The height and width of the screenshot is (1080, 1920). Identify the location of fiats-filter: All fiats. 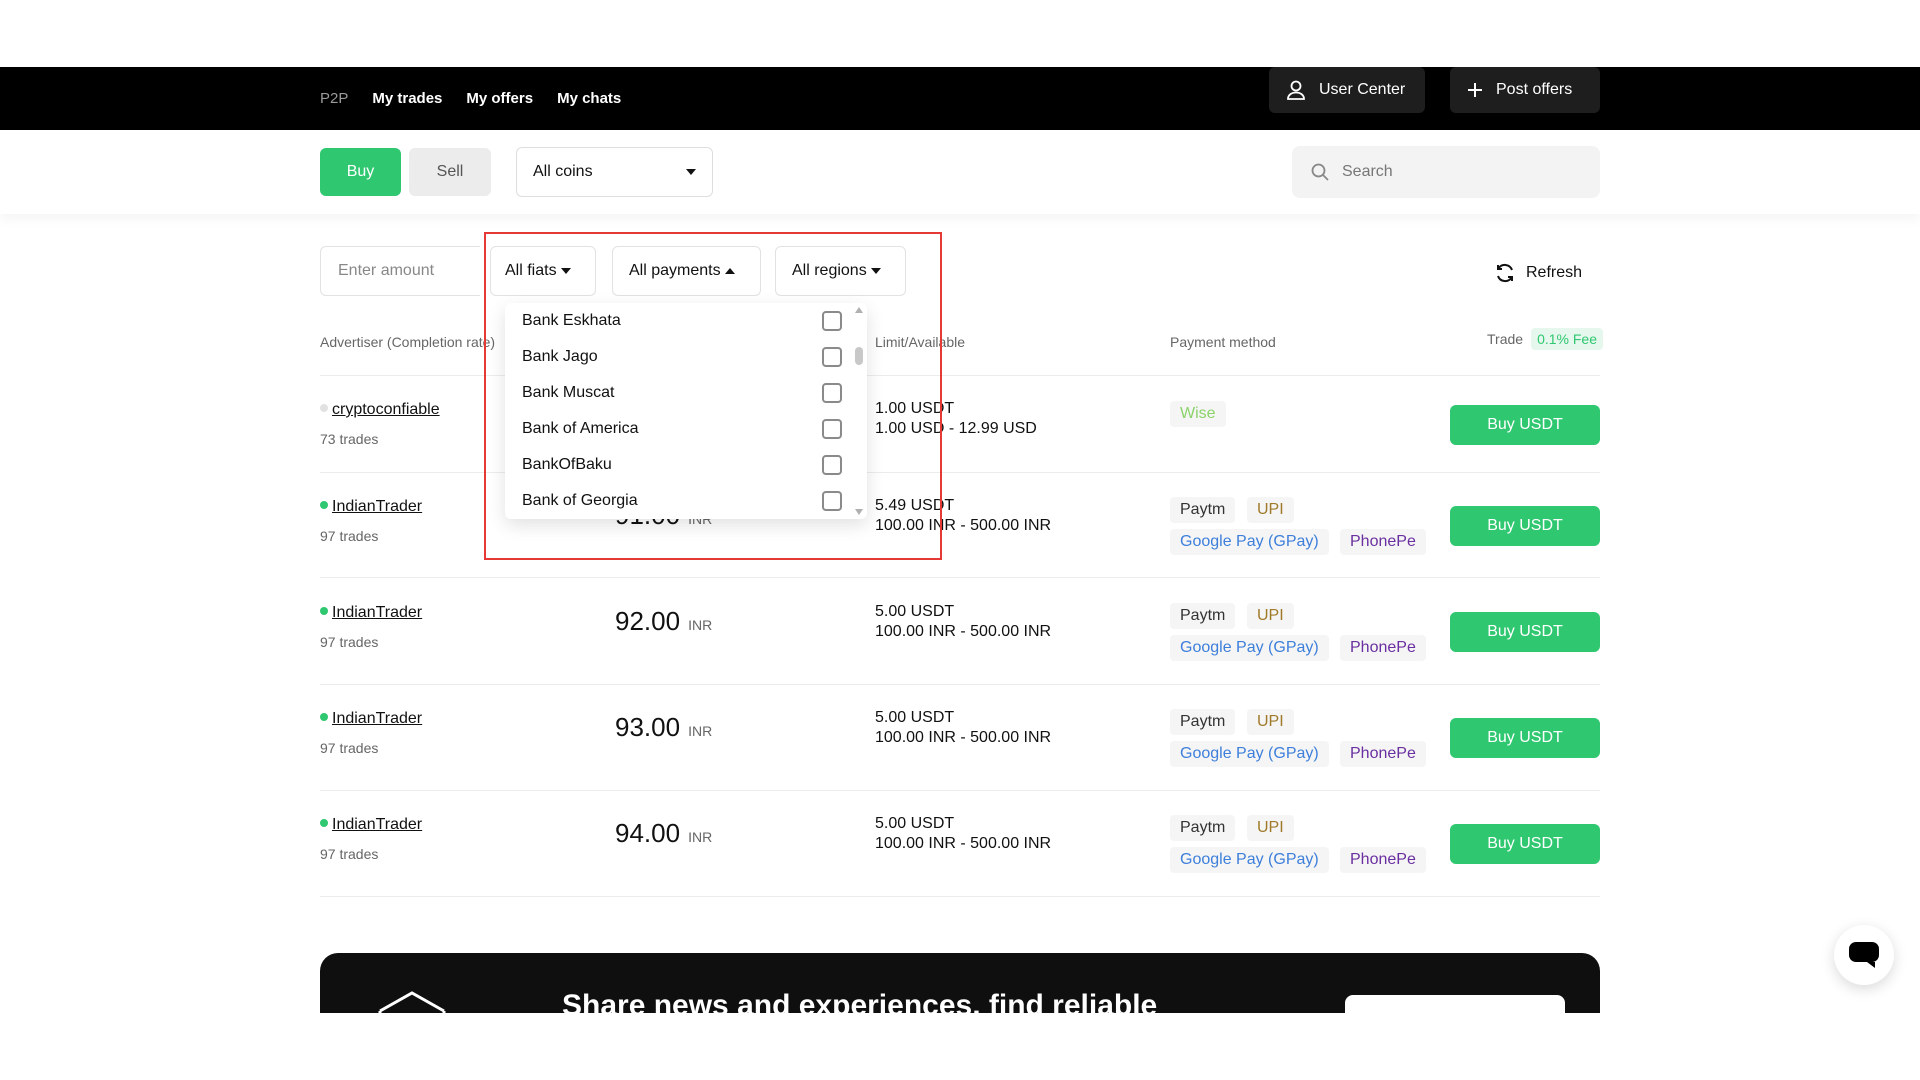
(543, 271).